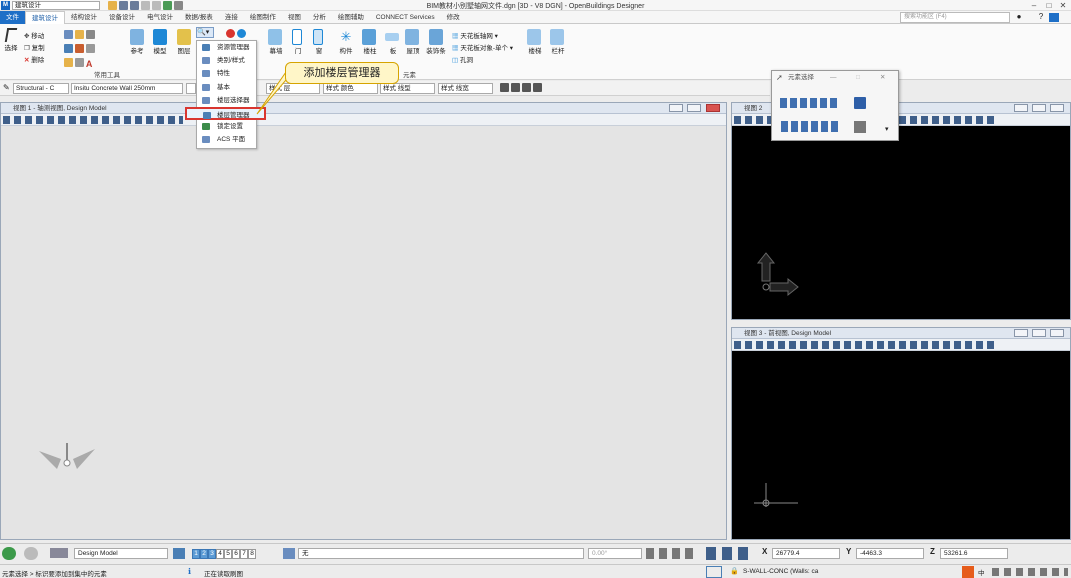  I want to click on angle-field: 0.00°, so click(615, 553).